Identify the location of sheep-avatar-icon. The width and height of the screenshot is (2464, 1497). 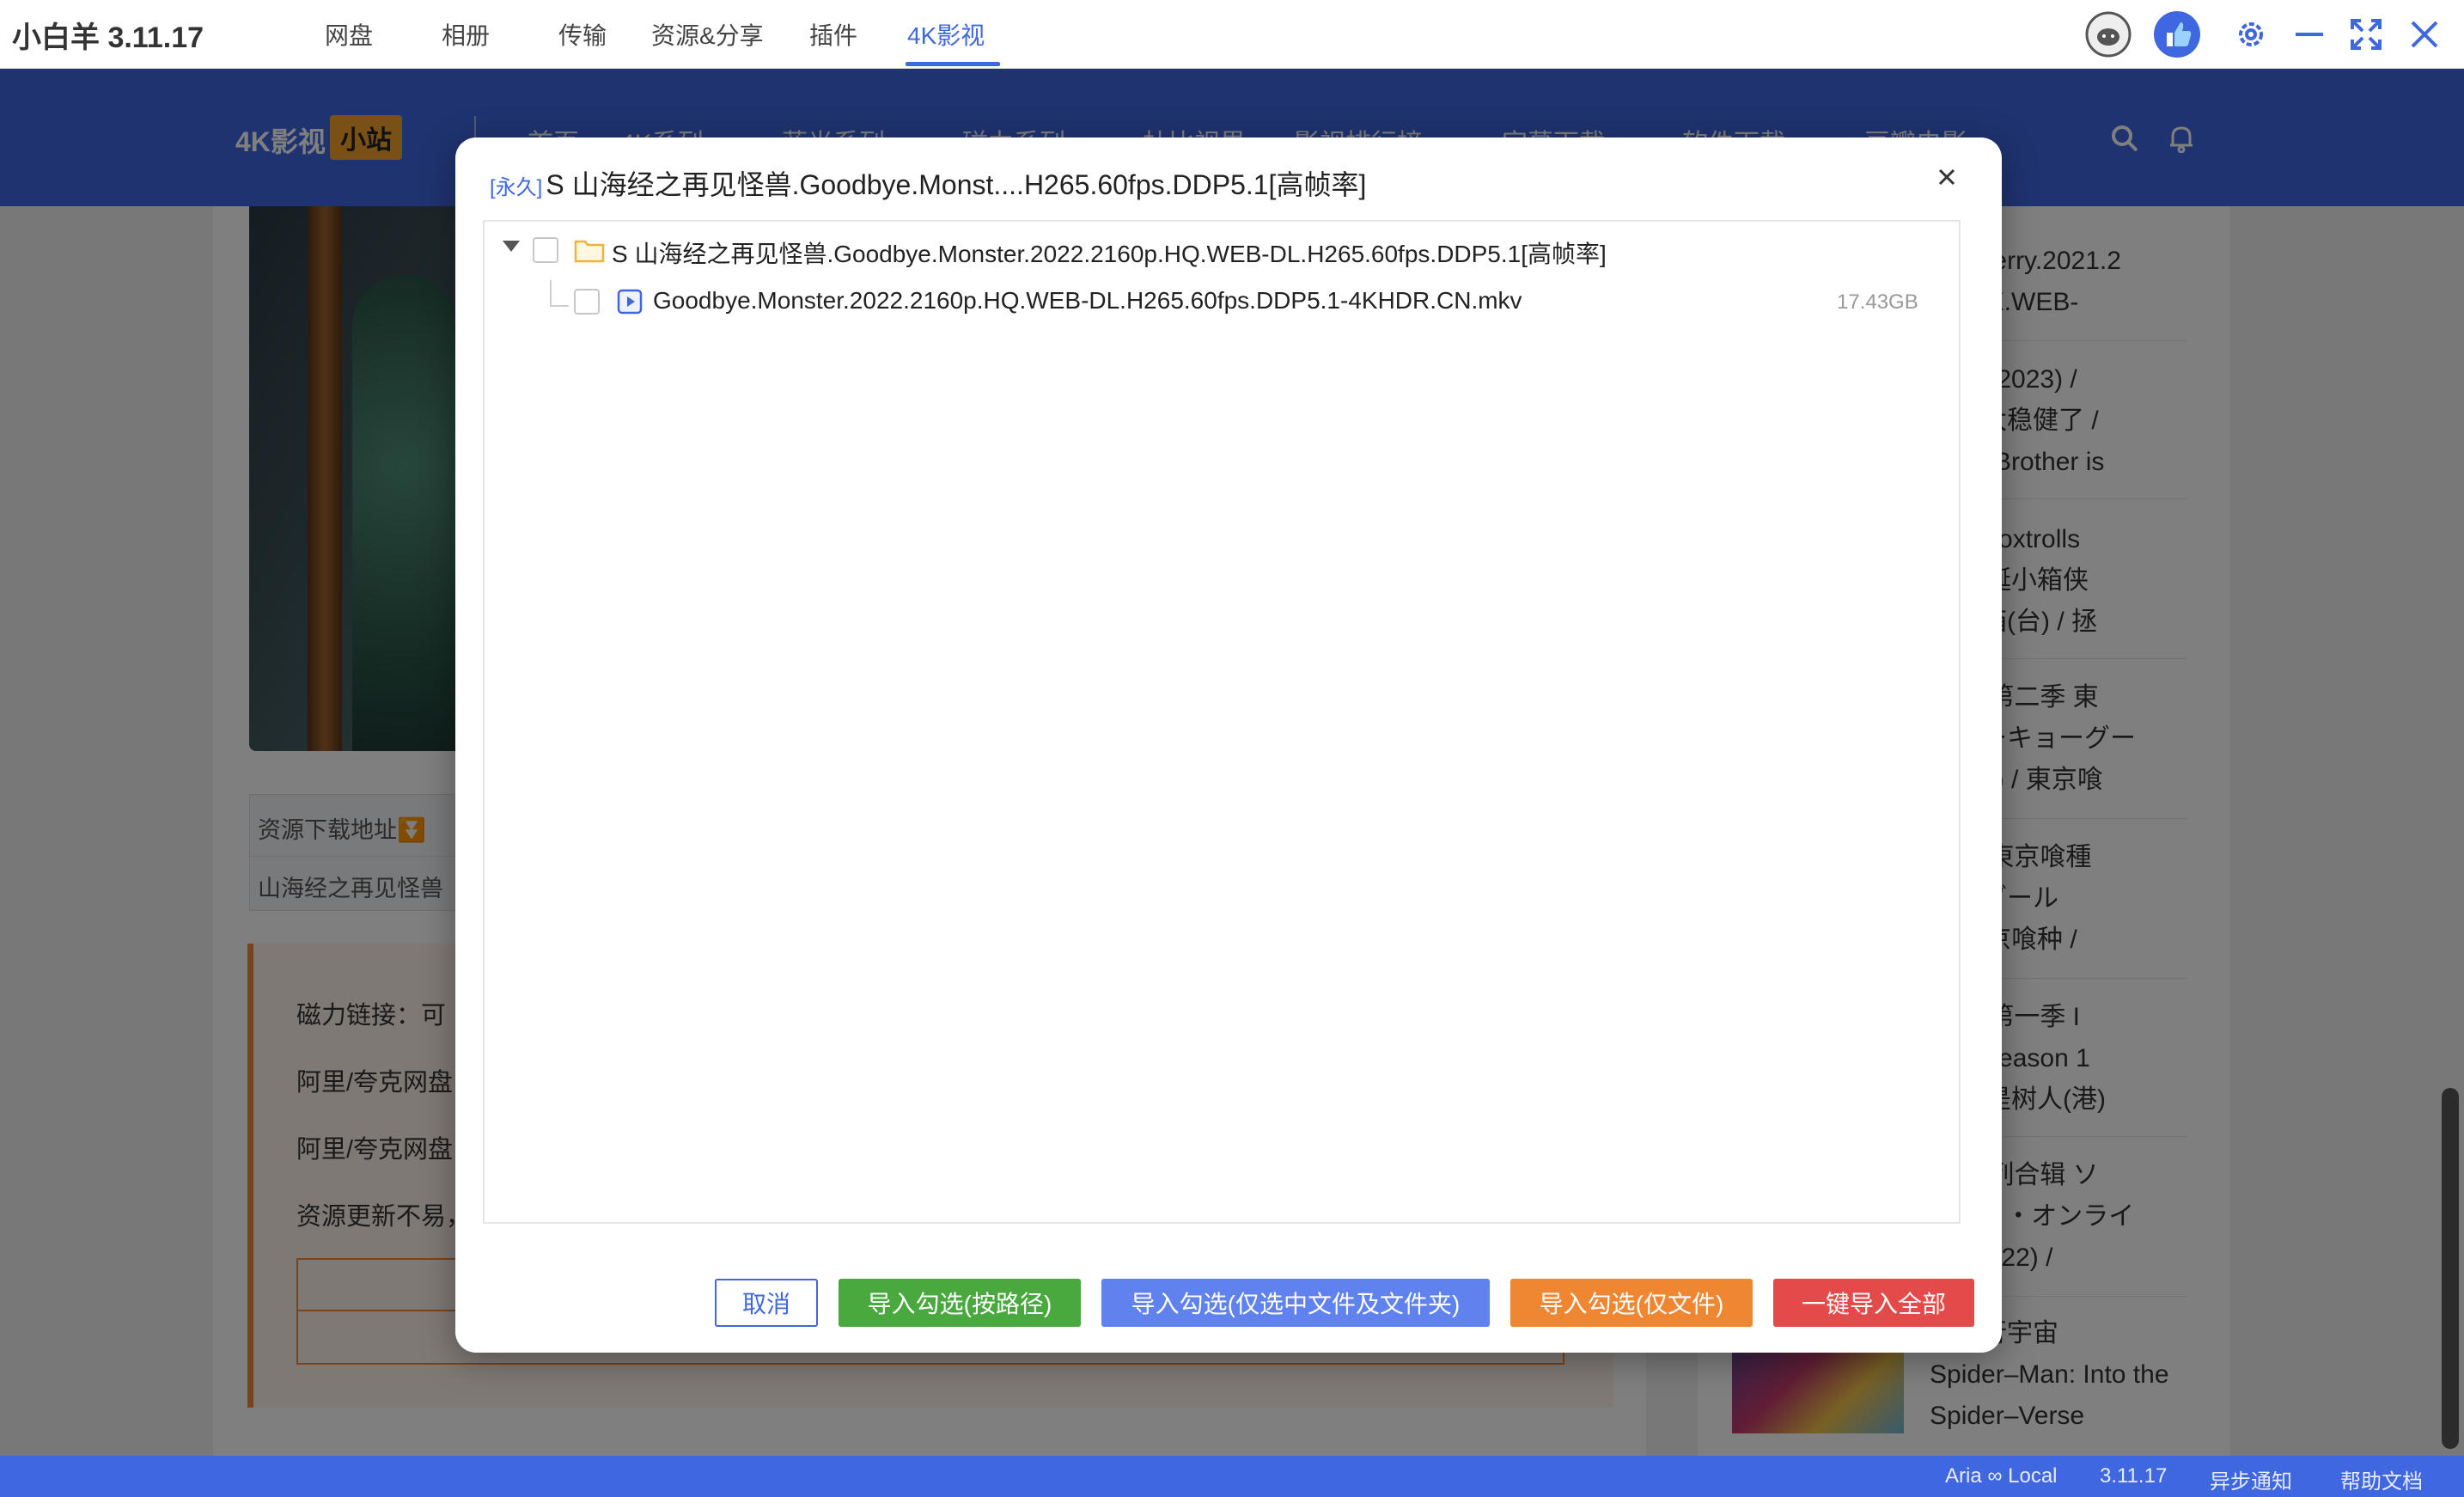
(2108, 34).